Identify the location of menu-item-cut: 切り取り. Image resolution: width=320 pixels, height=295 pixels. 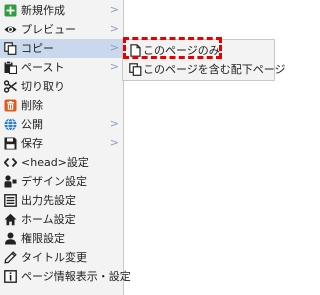
(61, 86).